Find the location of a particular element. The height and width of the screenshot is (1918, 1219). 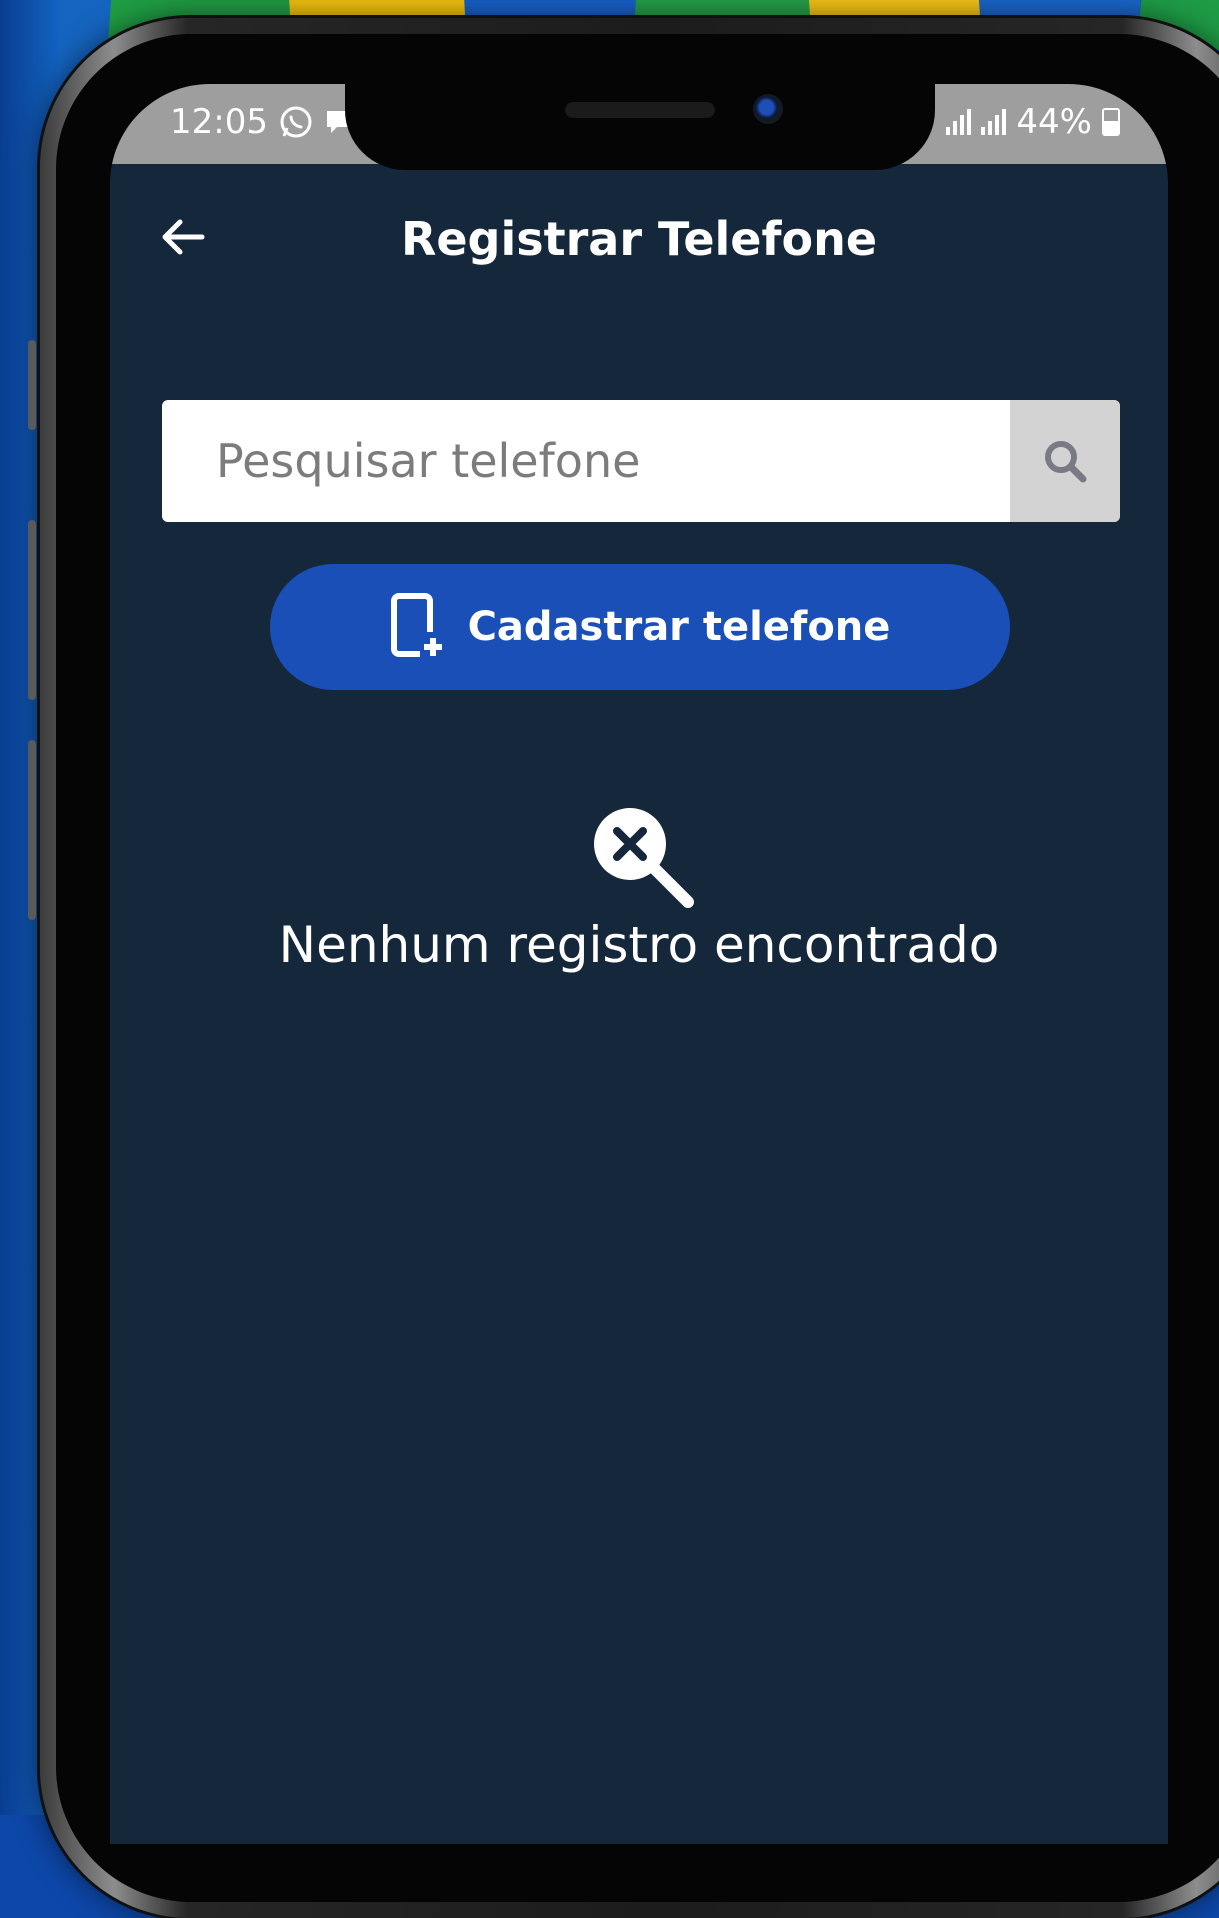

phone-side-button is located at coordinates (32, 385).